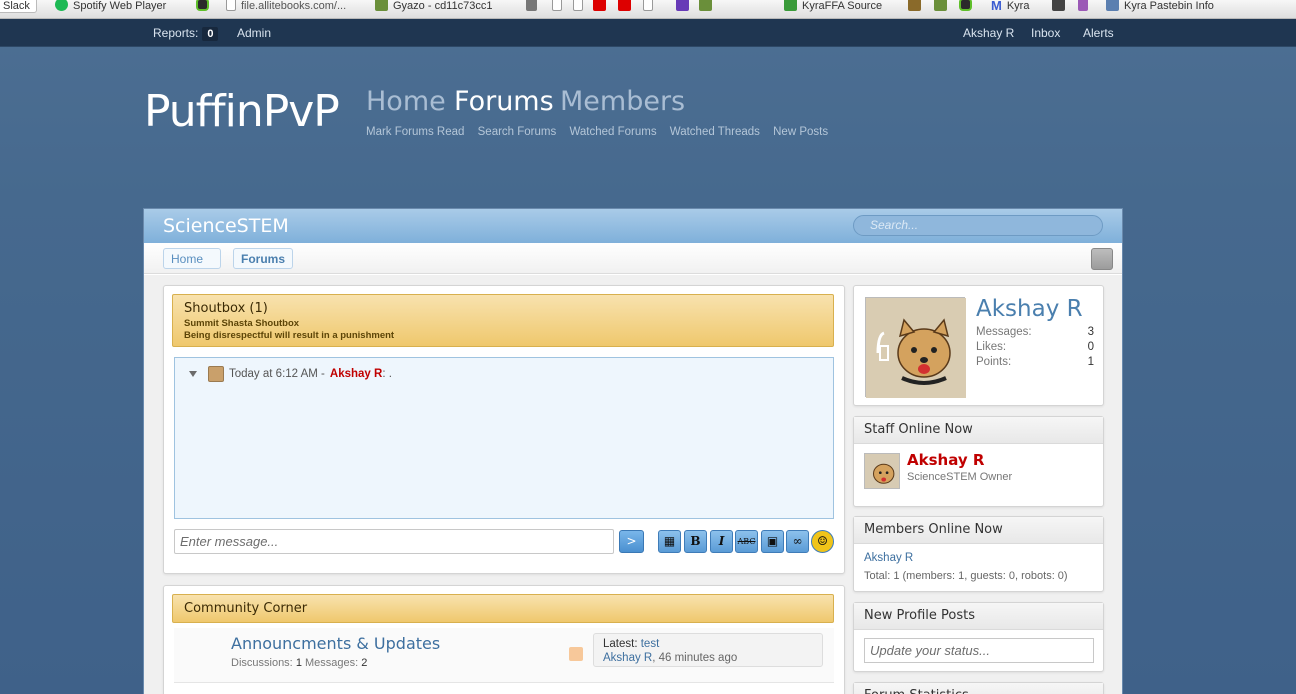 This screenshot has width=1296, height=694. Describe the element at coordinates (1035, 332) in the screenshot. I see `visitor-stat-messages: Messages: 3` at that location.